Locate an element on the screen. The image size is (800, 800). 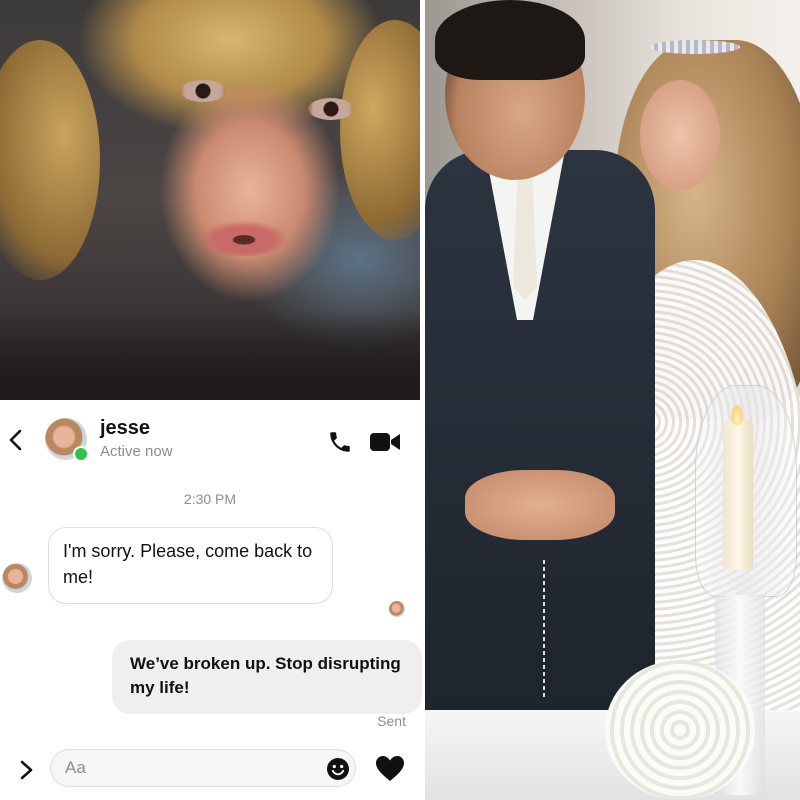
phone-icon is located at coordinates (340, 442).